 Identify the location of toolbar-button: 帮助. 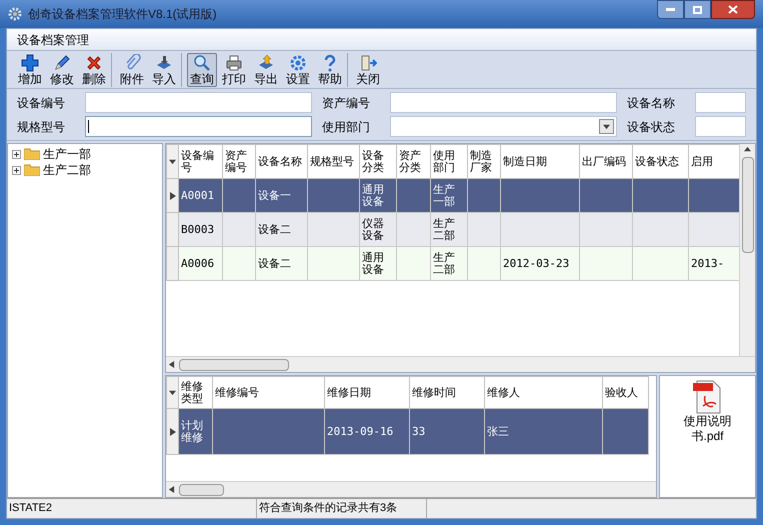
(330, 69).